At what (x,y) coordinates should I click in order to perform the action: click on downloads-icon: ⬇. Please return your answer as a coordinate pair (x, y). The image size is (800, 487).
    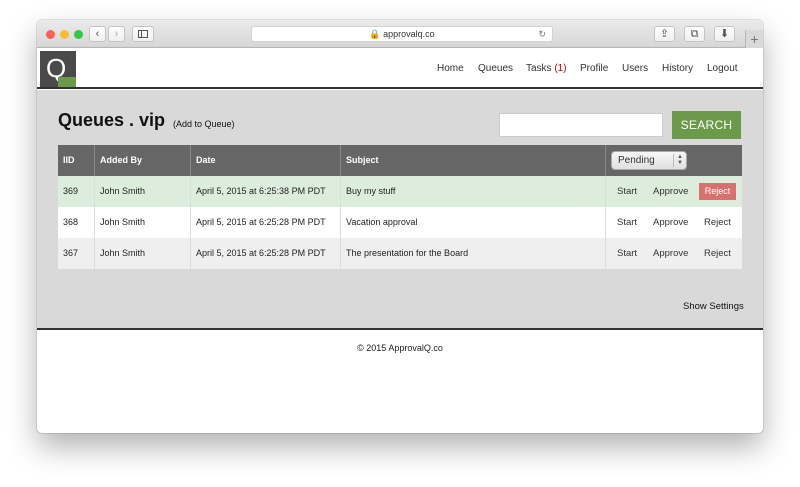
    Looking at the image, I should click on (724, 34).